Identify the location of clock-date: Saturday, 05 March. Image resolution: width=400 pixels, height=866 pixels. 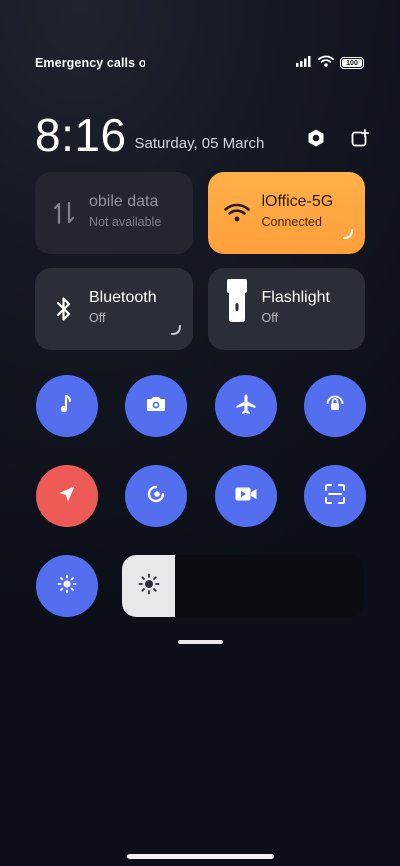
(199, 143).